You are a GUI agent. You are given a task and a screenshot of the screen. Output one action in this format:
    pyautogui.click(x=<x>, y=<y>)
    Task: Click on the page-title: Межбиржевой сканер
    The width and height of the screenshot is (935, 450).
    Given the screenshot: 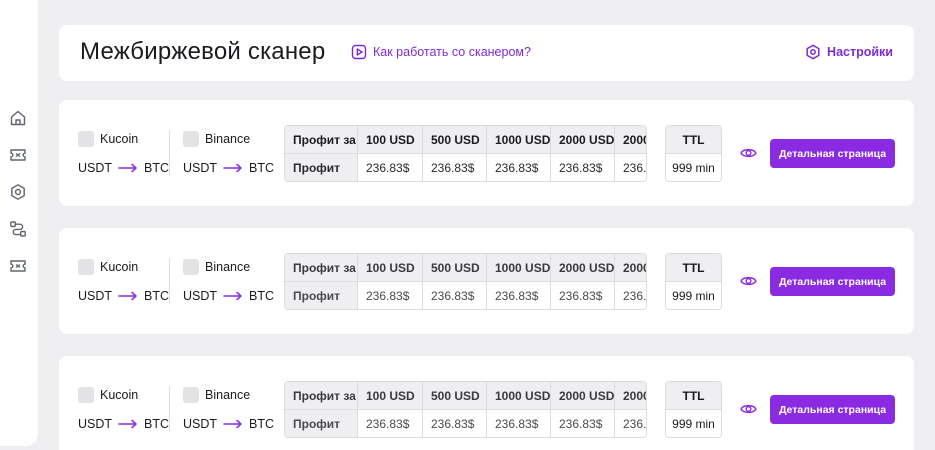 What is the action you would take?
    pyautogui.click(x=203, y=51)
    